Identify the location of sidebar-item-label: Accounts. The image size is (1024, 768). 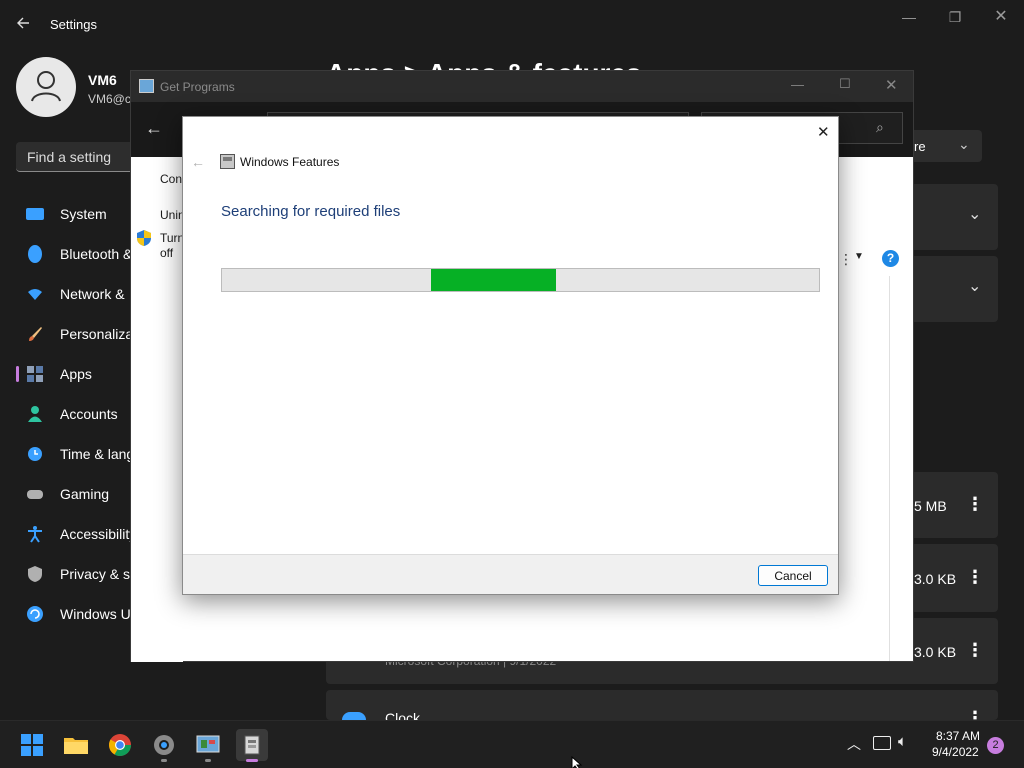
(89, 414).